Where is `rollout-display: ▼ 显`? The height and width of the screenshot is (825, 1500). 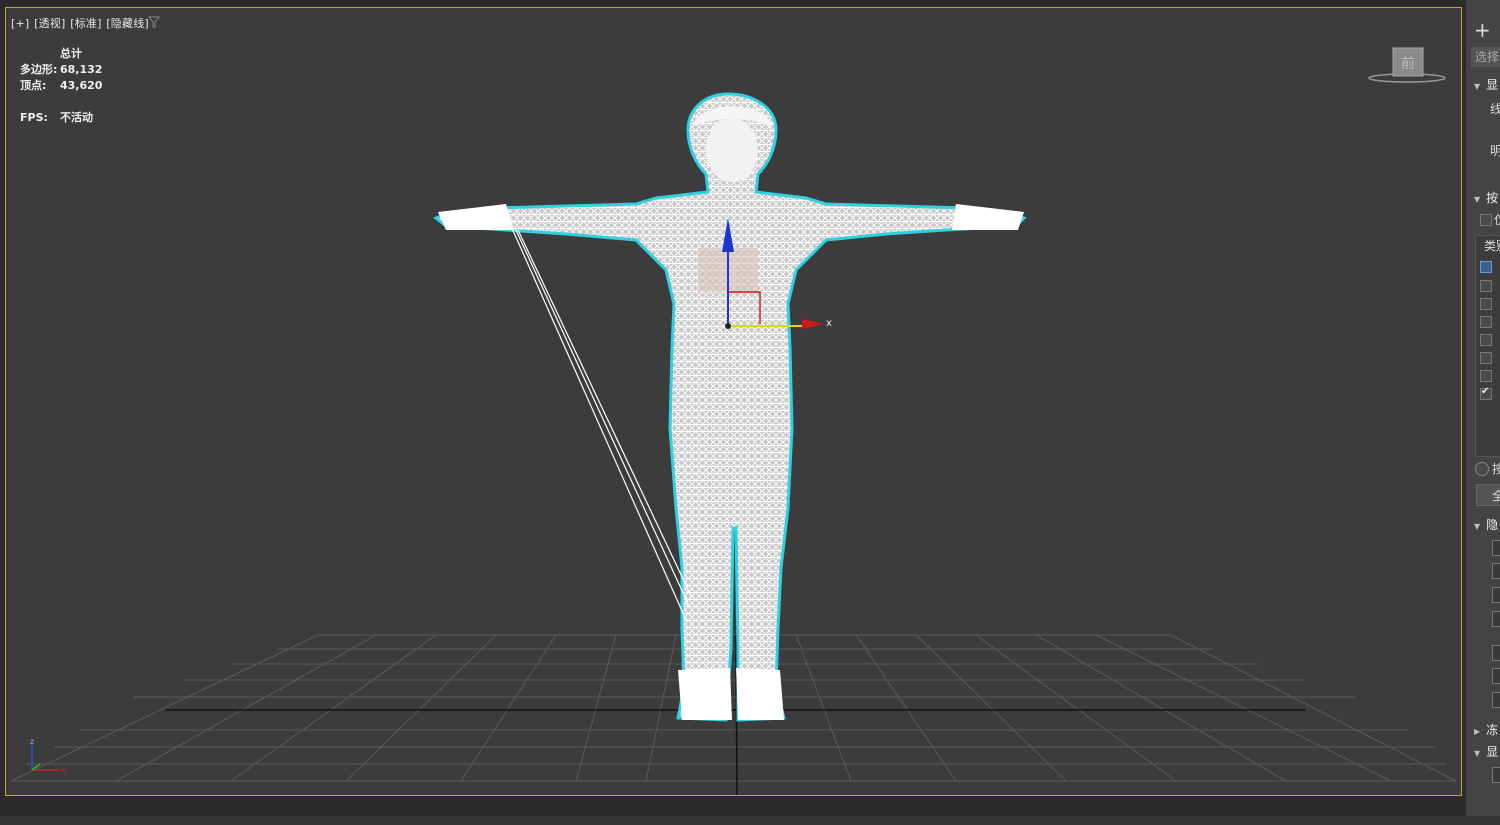
rollout-display: ▼ 显 is located at coordinates (1486, 84).